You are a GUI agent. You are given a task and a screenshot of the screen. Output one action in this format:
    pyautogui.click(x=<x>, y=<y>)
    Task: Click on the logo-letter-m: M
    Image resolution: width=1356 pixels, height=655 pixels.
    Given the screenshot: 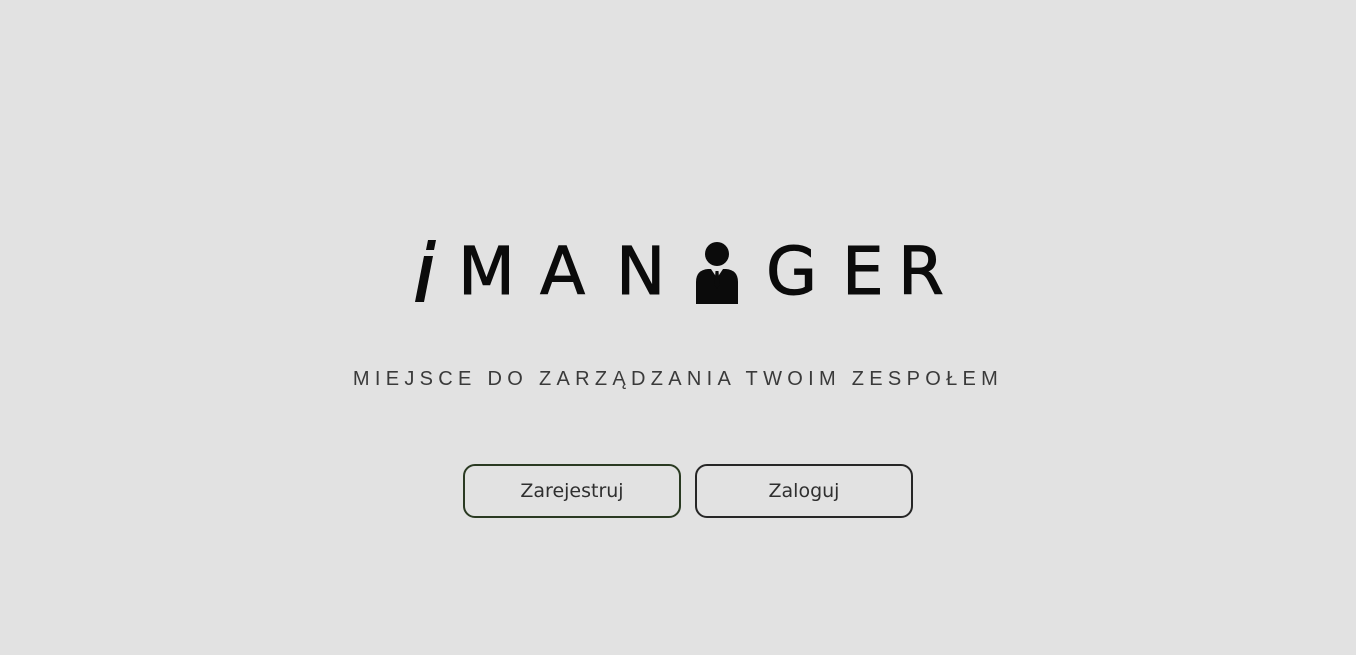 What is the action you would take?
    pyautogui.click(x=487, y=271)
    